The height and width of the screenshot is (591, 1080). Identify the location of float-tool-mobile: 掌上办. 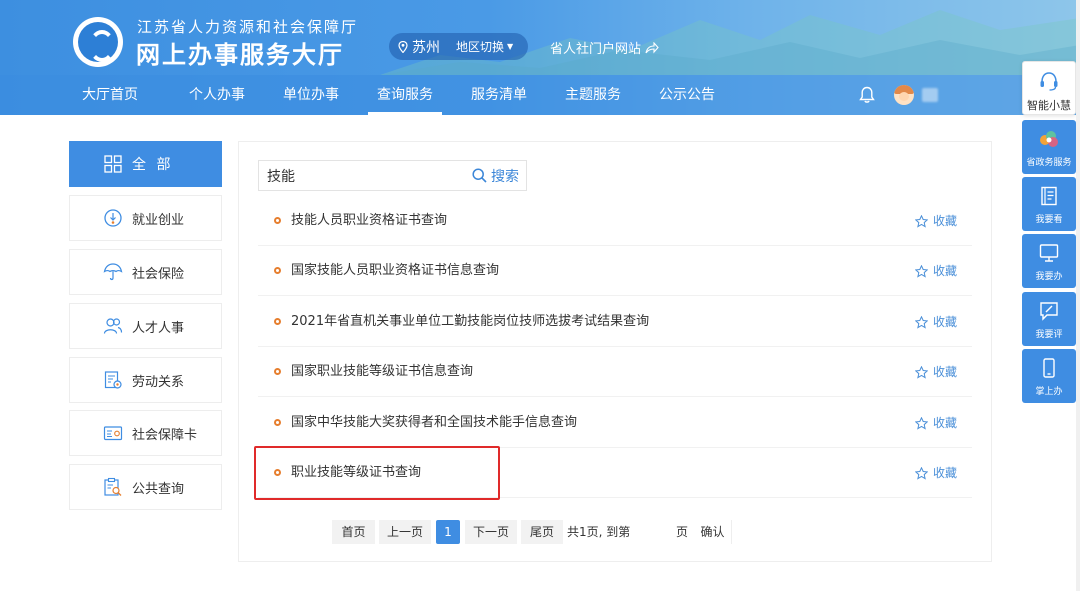
(1049, 376).